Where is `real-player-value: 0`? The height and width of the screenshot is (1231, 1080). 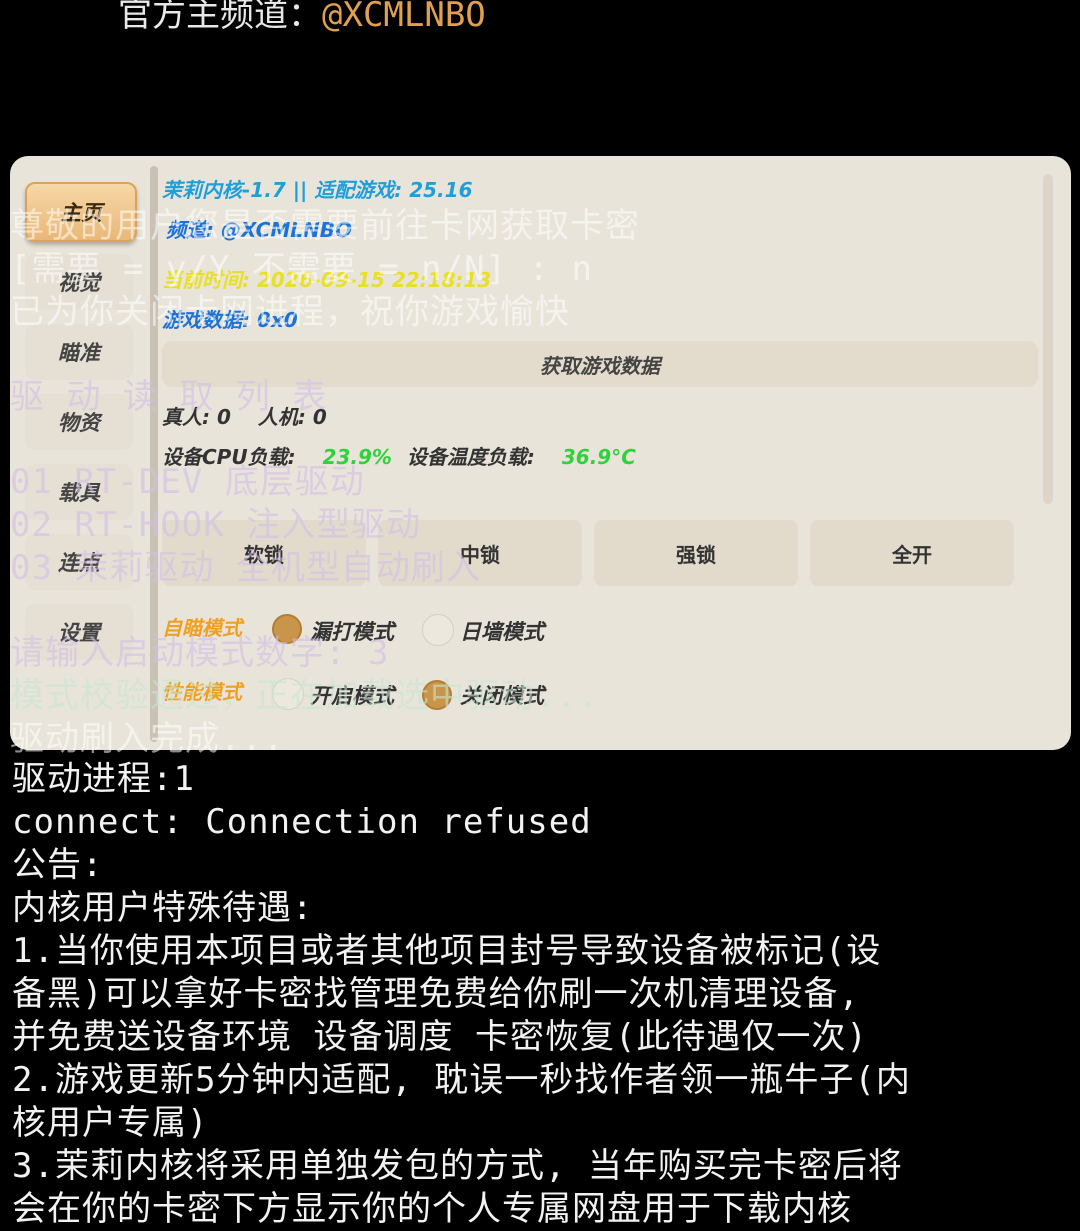 real-player-value: 0 is located at coordinates (223, 417).